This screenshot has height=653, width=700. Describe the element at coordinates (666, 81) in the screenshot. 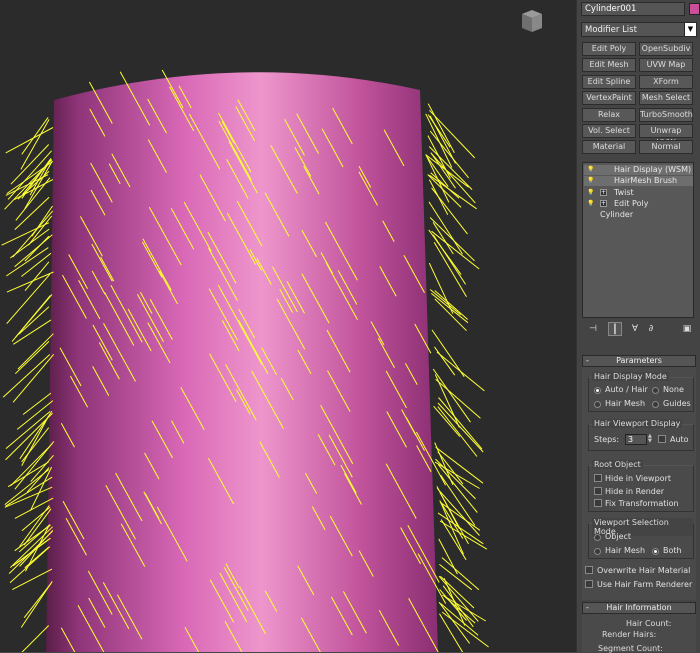

I see `modifier-button-xform: XForm` at that location.